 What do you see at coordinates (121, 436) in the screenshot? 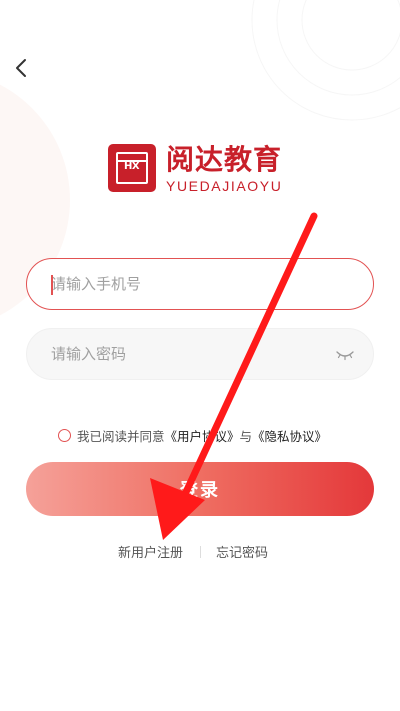
I see `agreement-prefix: 我已阅读并同意` at bounding box center [121, 436].